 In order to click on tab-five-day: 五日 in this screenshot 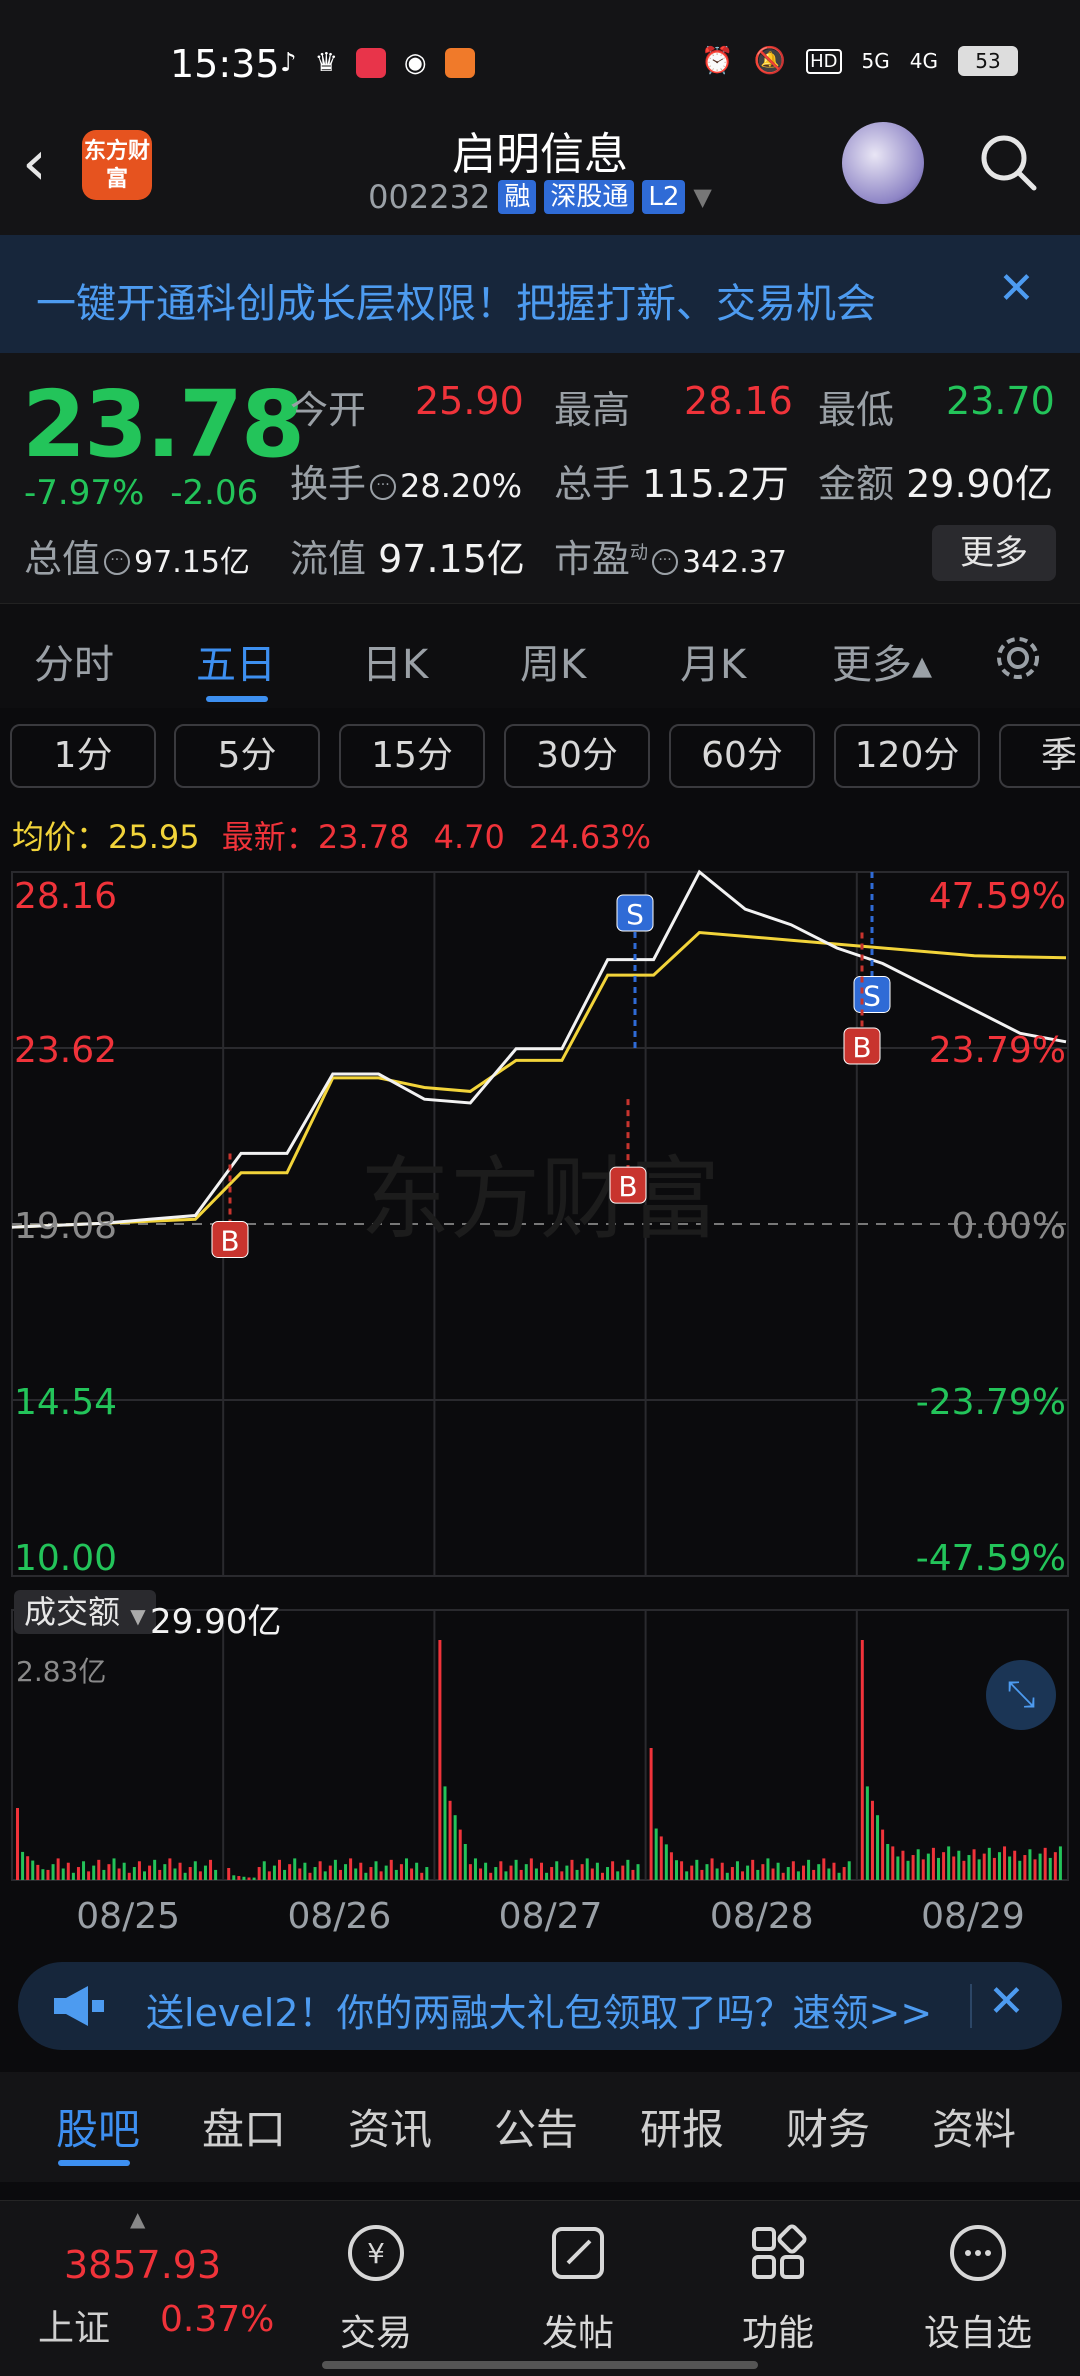, I will do `click(236, 661)`.